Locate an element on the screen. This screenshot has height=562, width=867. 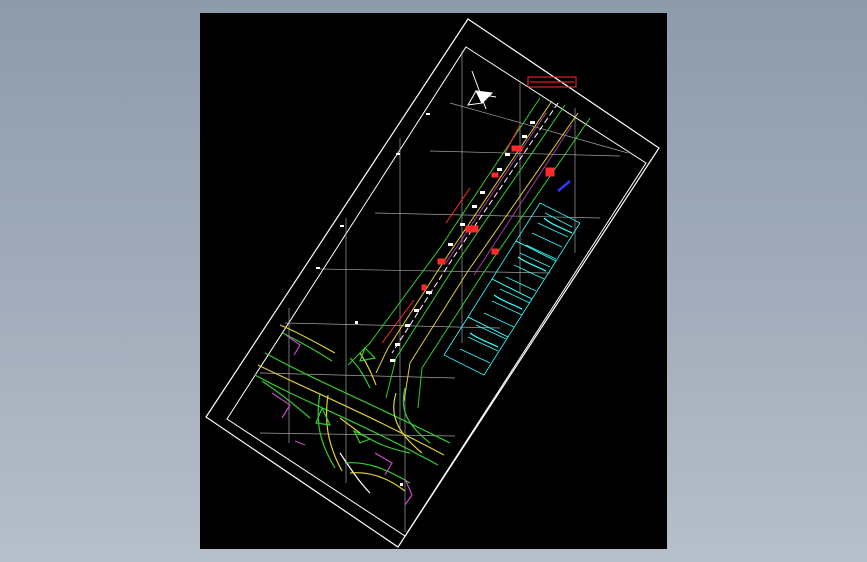
intersection is located at coordinates (352, 415).